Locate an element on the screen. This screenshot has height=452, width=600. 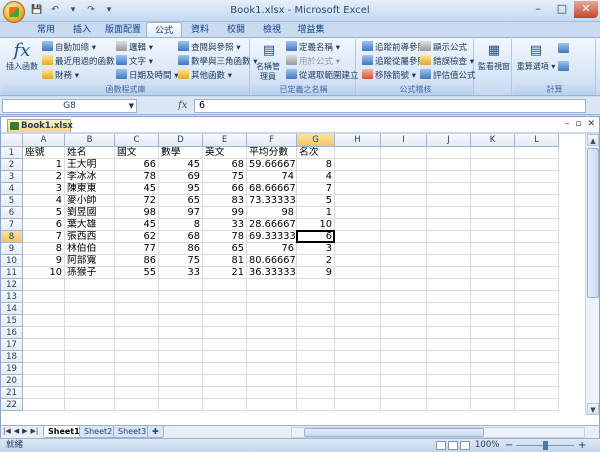
financial-button: 財務 ▾ is located at coordinates (60, 75).